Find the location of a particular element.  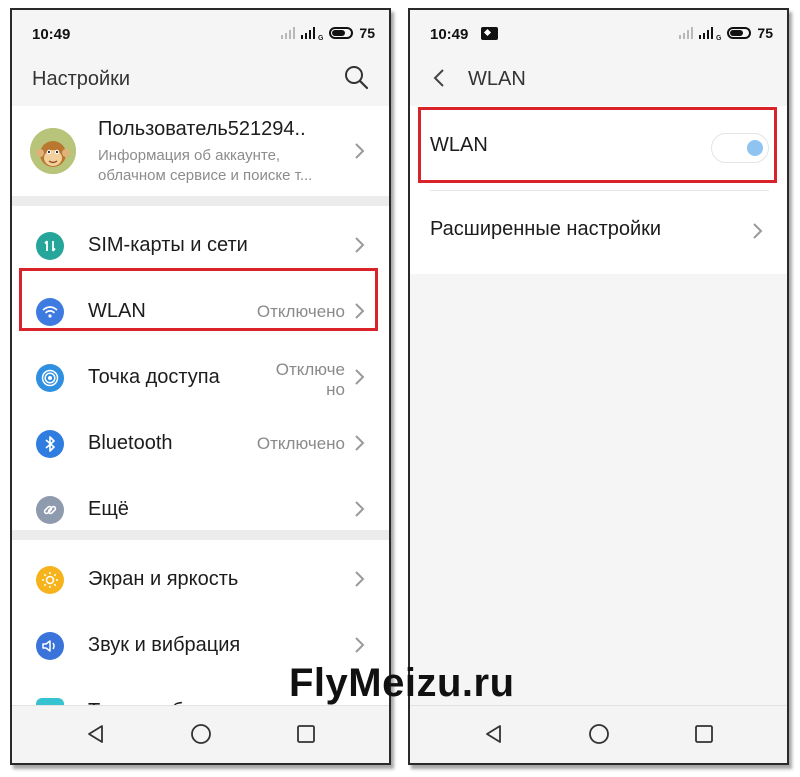

settings-item-display: Экран и яркость is located at coordinates (200, 579).